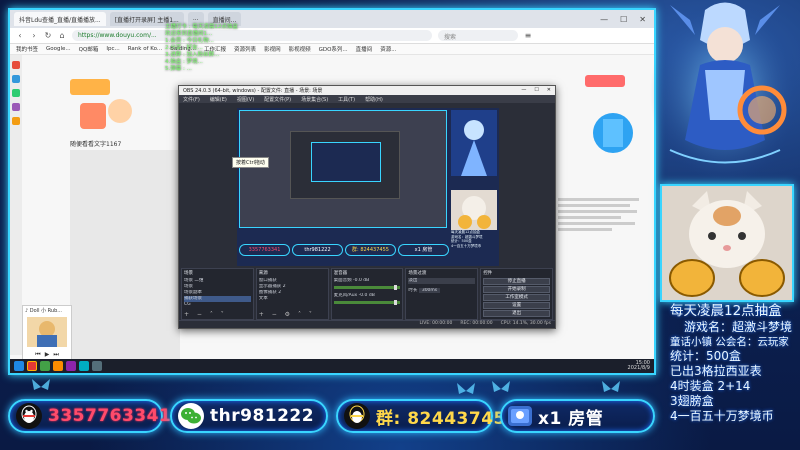 The width and height of the screenshot is (800, 450). Describe the element at coordinates (55, 355) in the screenshot. I see `next-track-icon: ⏭` at that location.